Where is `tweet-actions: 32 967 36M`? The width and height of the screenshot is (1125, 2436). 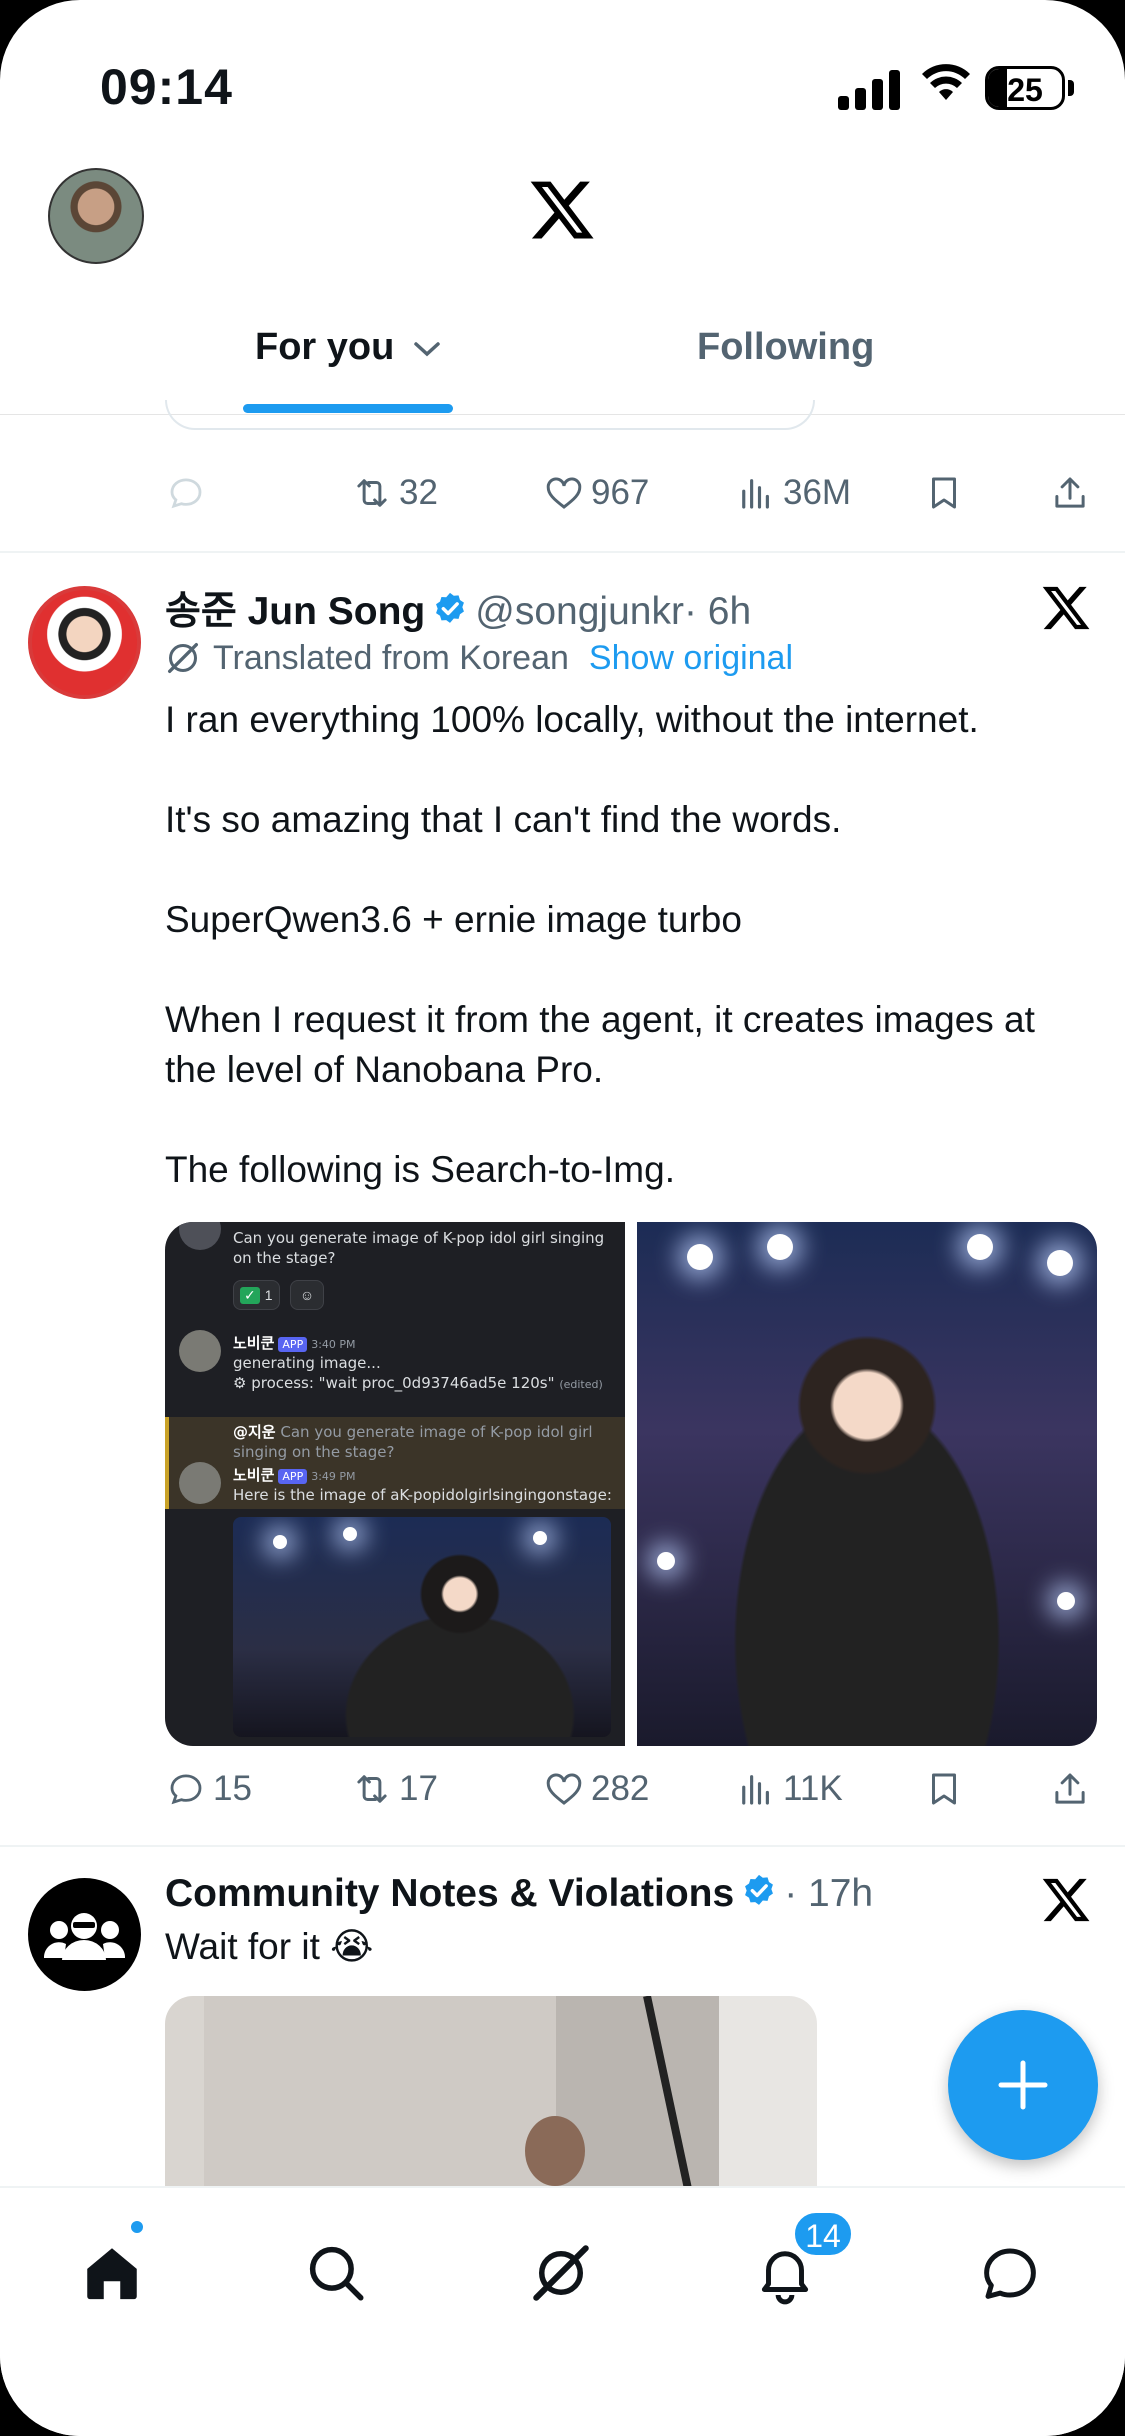 tweet-actions: 32 967 36M is located at coordinates (630, 502).